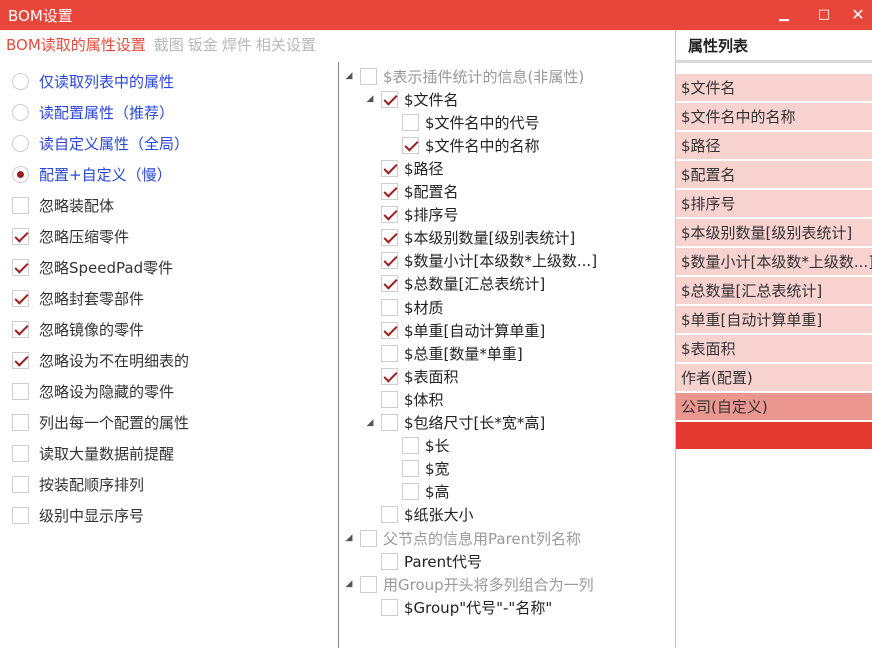 This screenshot has height=648, width=872. What do you see at coordinates (93, 391) in the screenshot?
I see `option-row-6: 忽略设为隐藏的零件` at bounding box center [93, 391].